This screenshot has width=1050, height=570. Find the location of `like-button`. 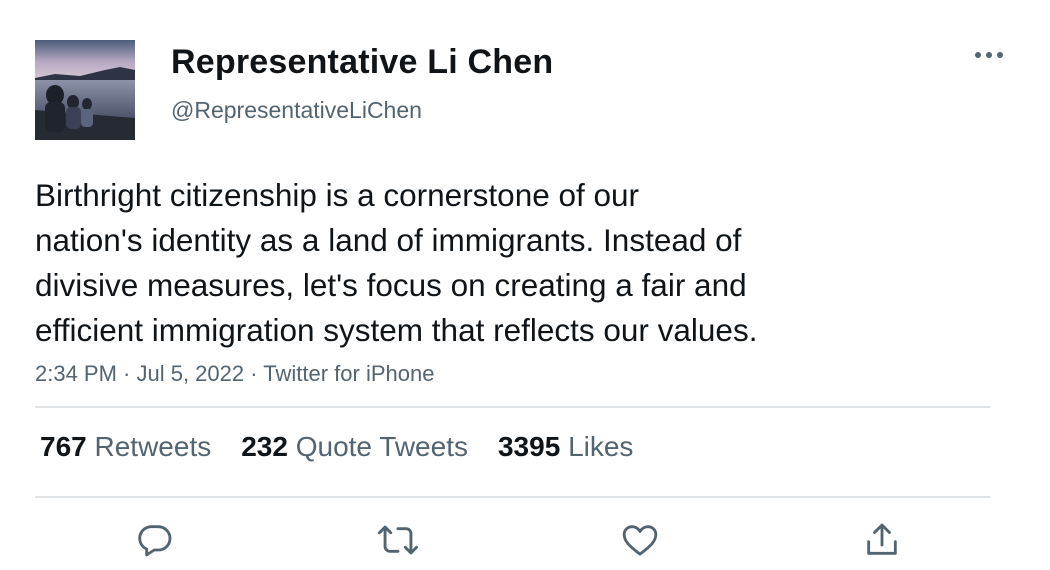

like-button is located at coordinates (640, 540).